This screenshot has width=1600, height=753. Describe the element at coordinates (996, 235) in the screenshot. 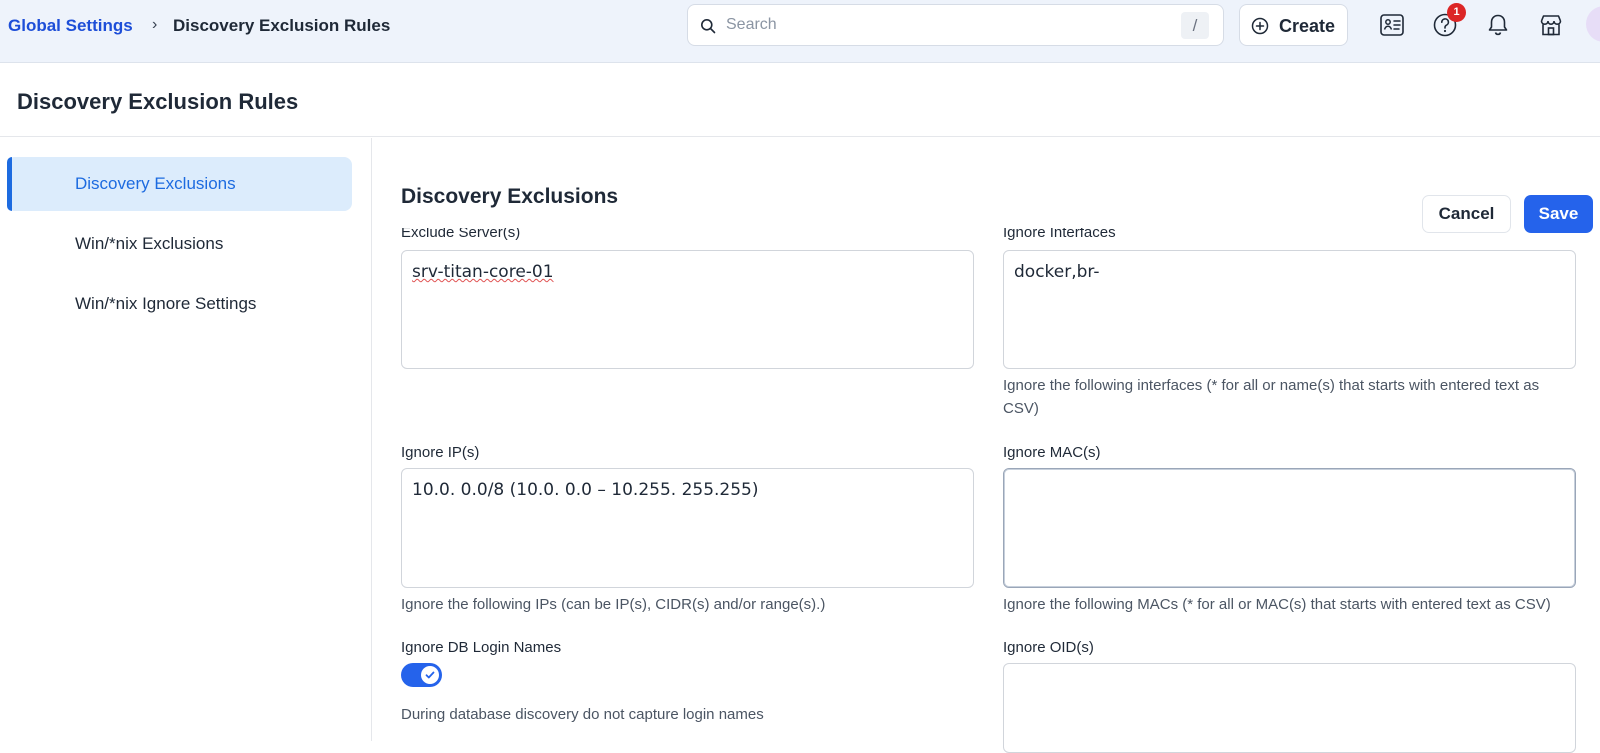

I see `scrolled-labels-row: Exclude Server(s) Ignore Interfaces` at that location.